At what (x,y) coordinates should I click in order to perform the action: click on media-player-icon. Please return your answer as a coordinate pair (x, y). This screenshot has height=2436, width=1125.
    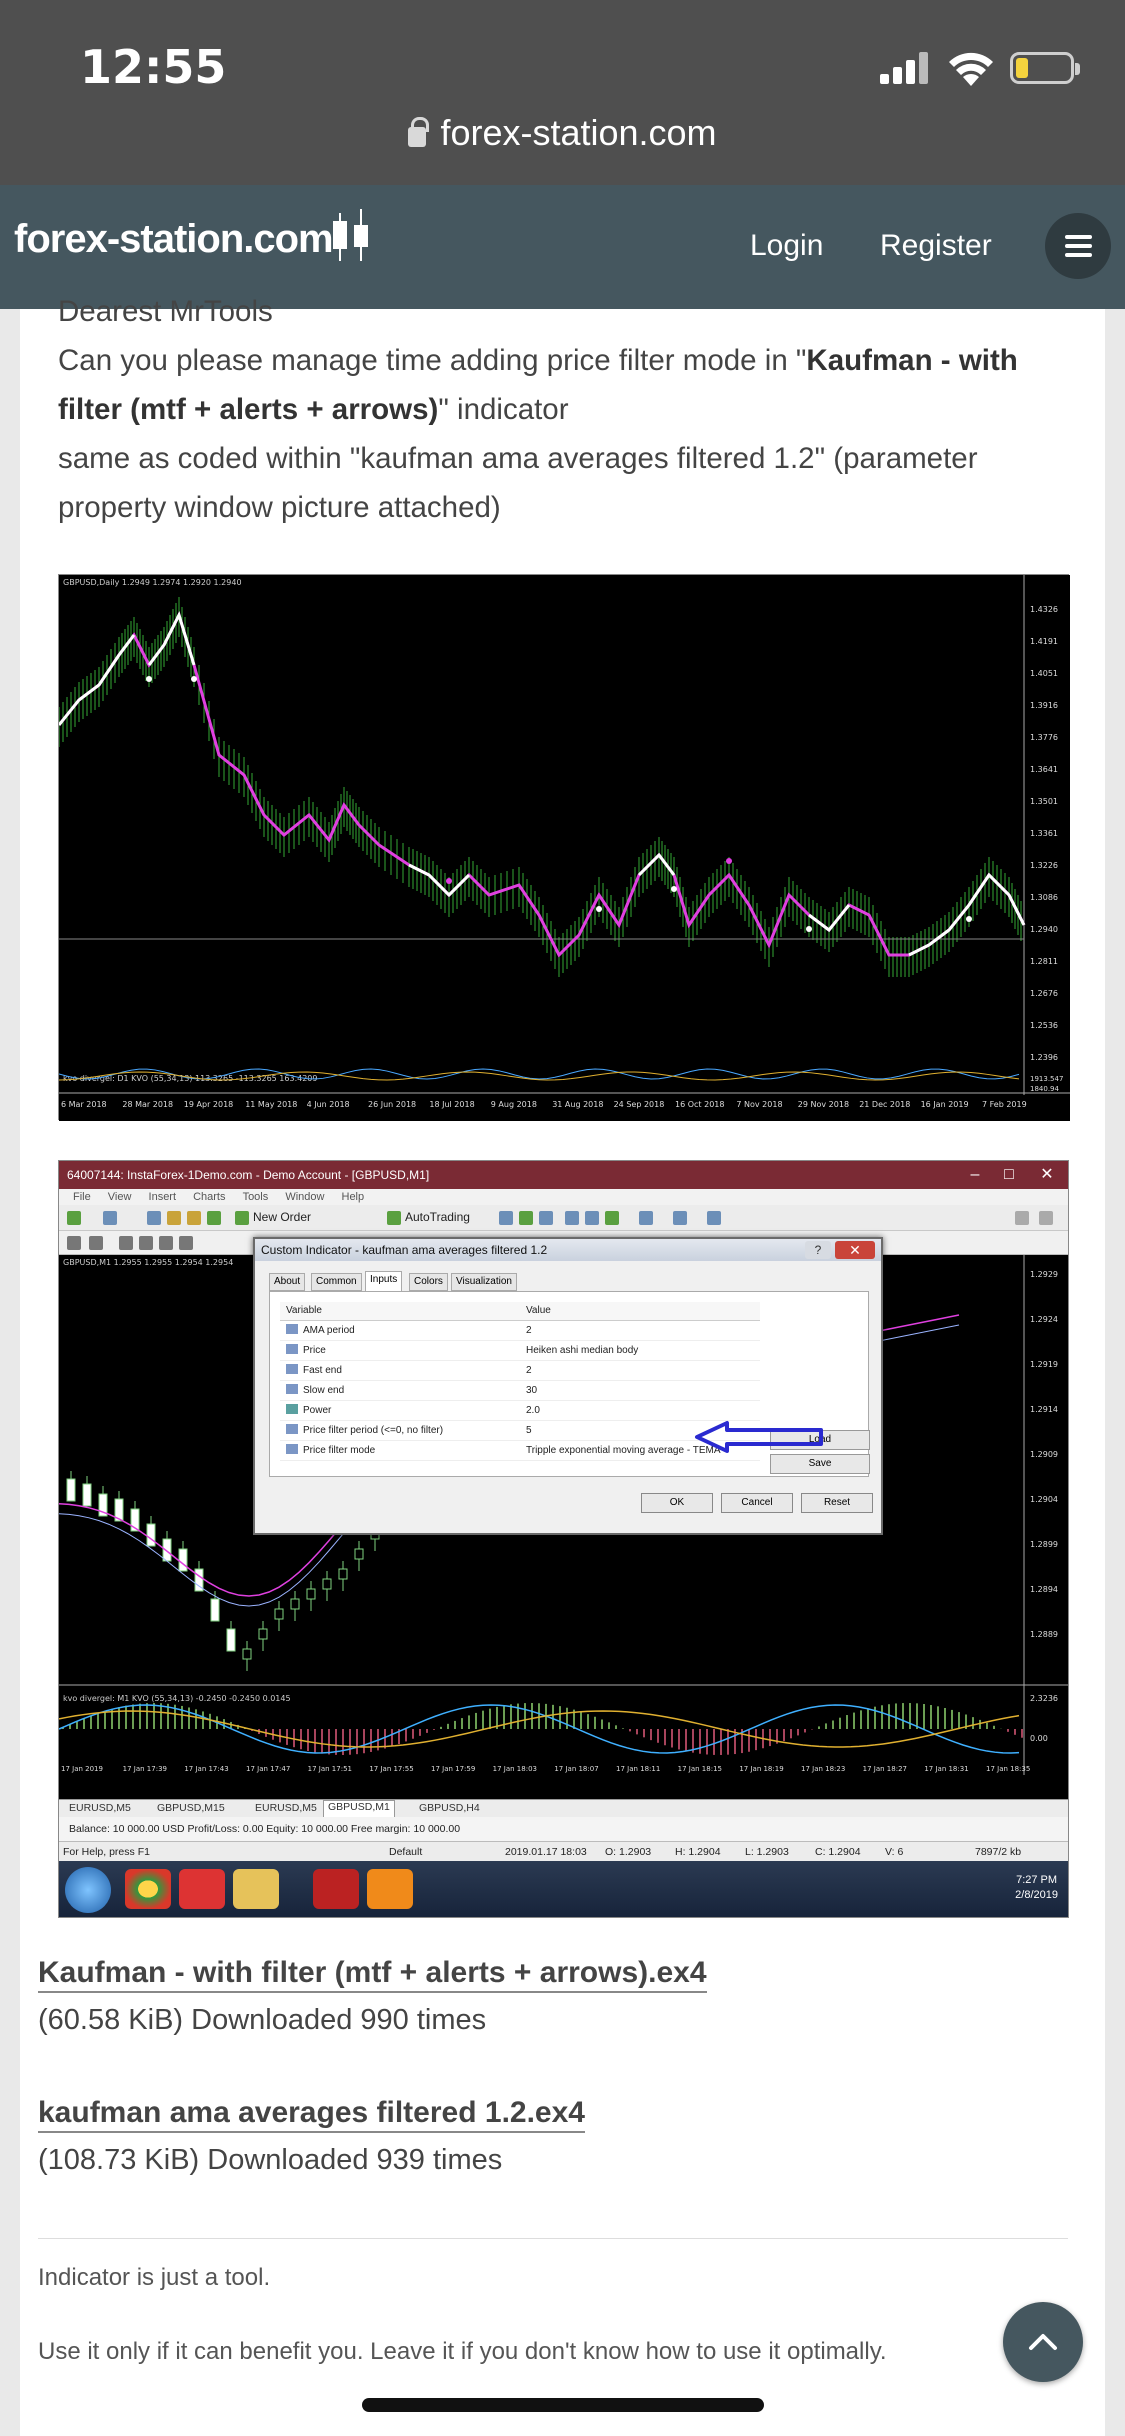
    Looking at the image, I should click on (202, 1889).